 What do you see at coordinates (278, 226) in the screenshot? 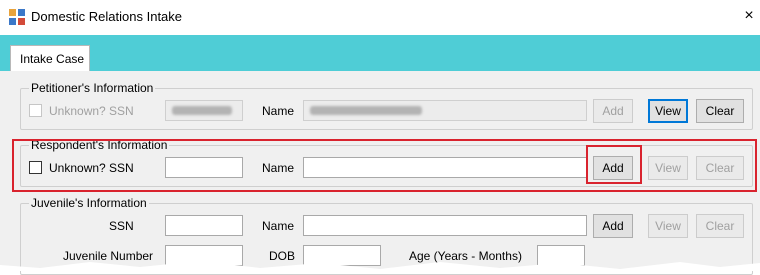
I see `juvenile-name-label: Name` at bounding box center [278, 226].